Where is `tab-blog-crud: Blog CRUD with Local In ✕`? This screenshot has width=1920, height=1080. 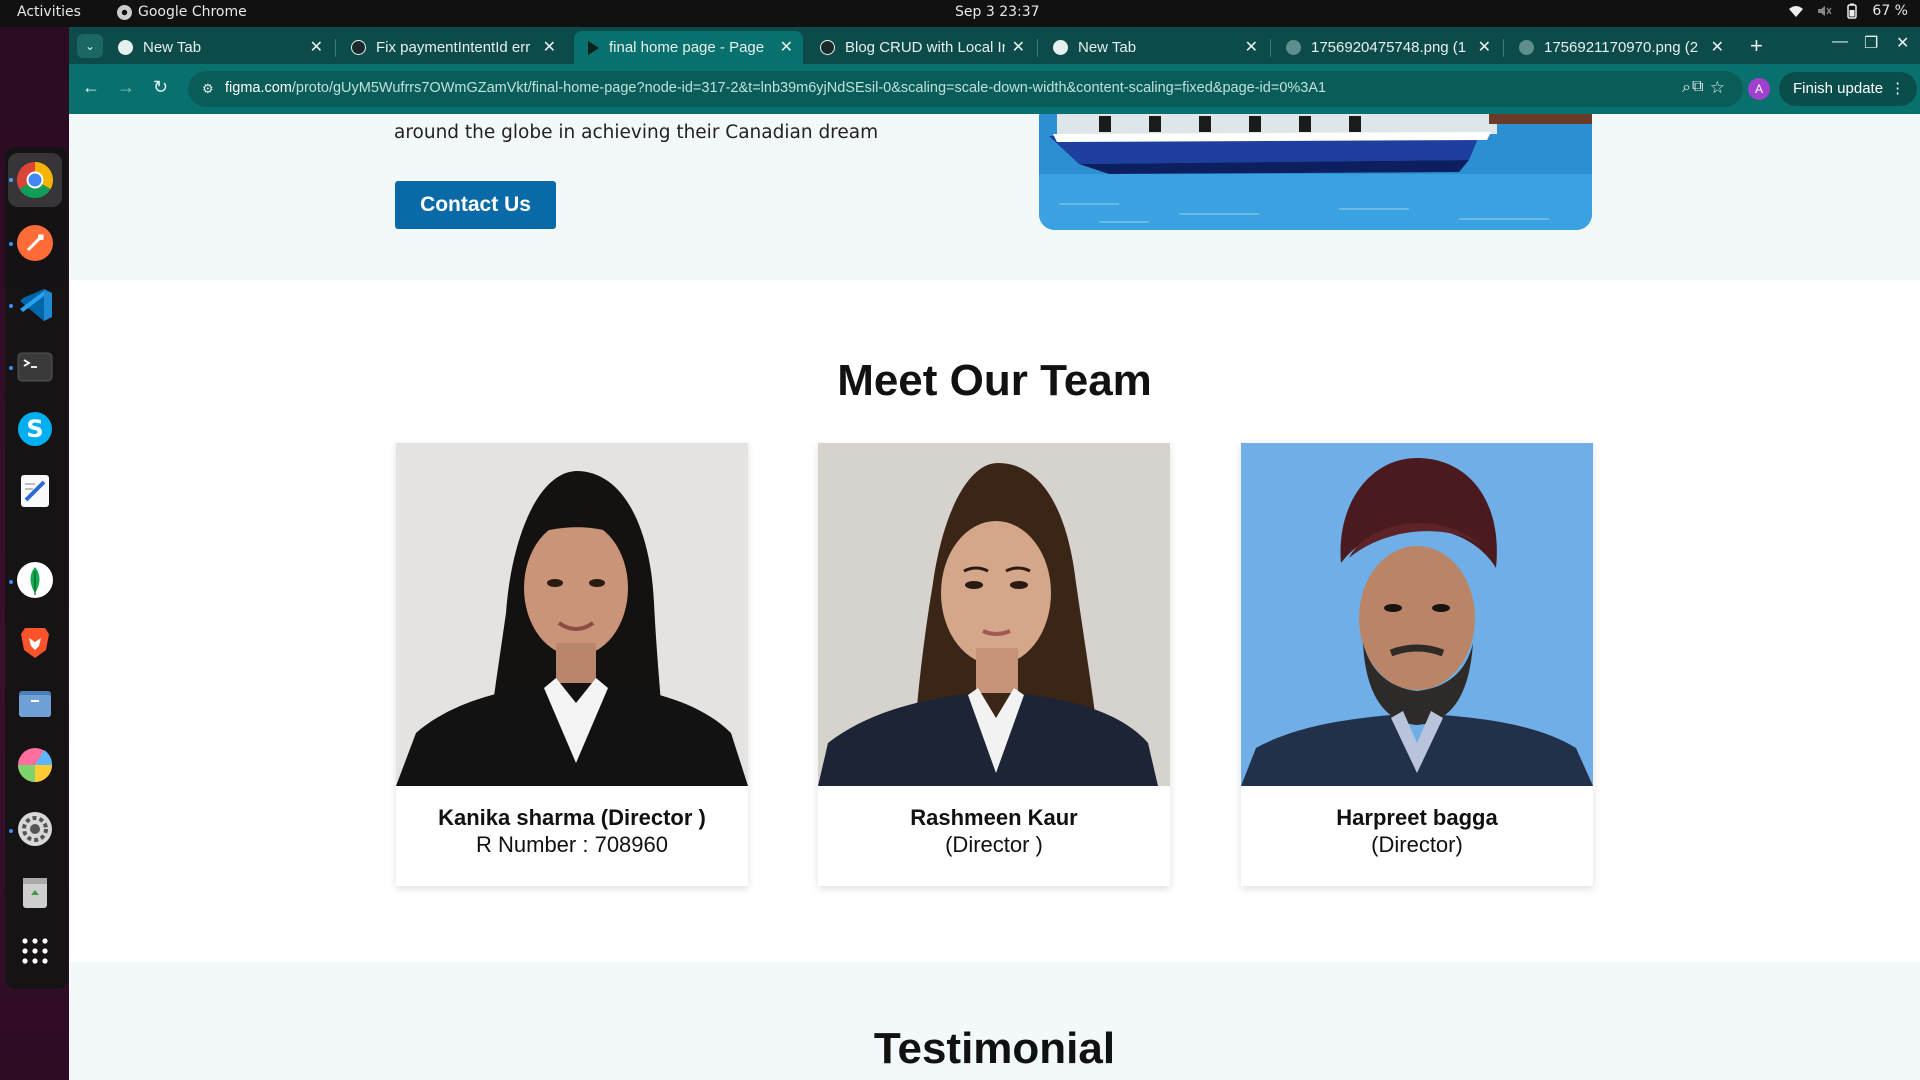
tab-blog-crud: Blog CRUD with Local In ✕ is located at coordinates (920, 47).